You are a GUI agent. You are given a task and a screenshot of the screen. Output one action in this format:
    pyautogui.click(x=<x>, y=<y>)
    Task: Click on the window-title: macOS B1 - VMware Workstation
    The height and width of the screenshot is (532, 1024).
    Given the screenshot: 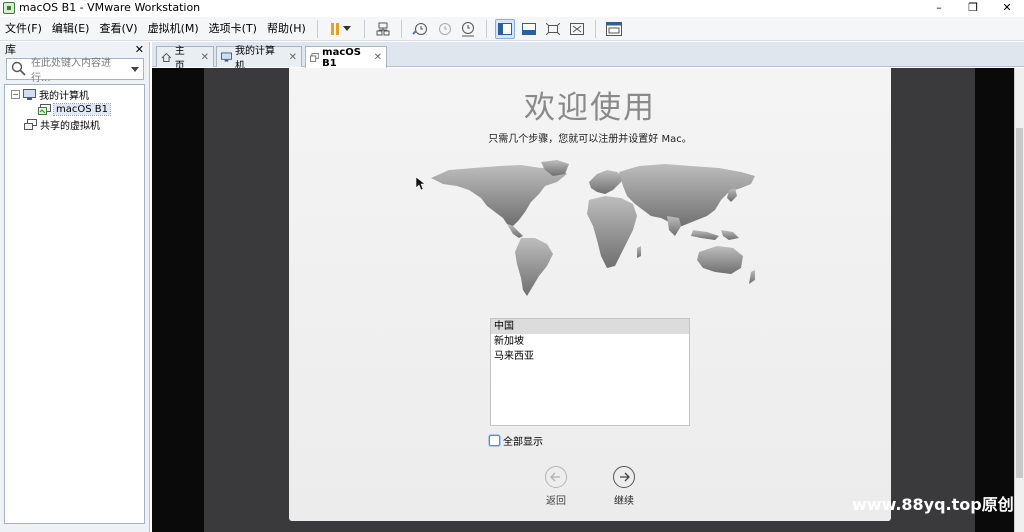 What is the action you would take?
    pyautogui.click(x=110, y=7)
    